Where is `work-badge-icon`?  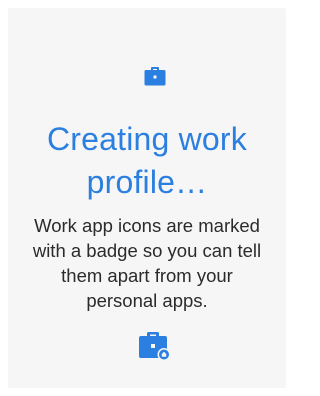 work-badge-icon is located at coordinates (155, 346).